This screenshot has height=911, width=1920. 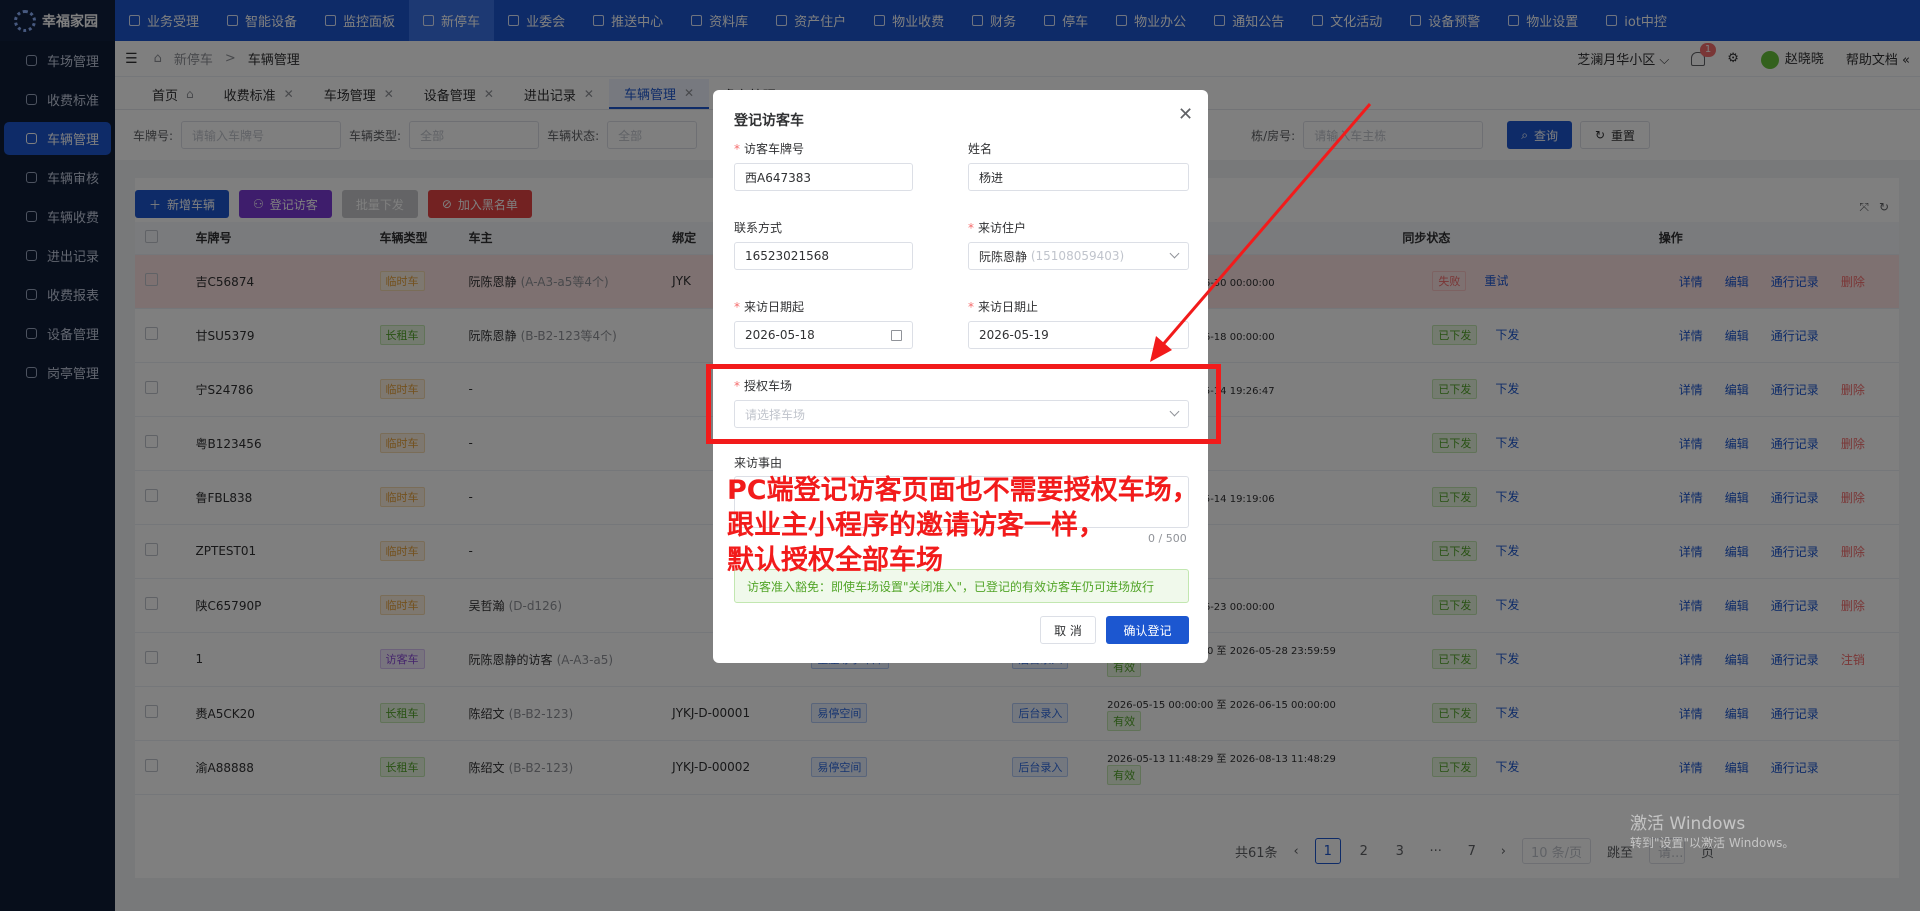 I want to click on start-date-label: * 来访日期起, so click(x=769, y=307).